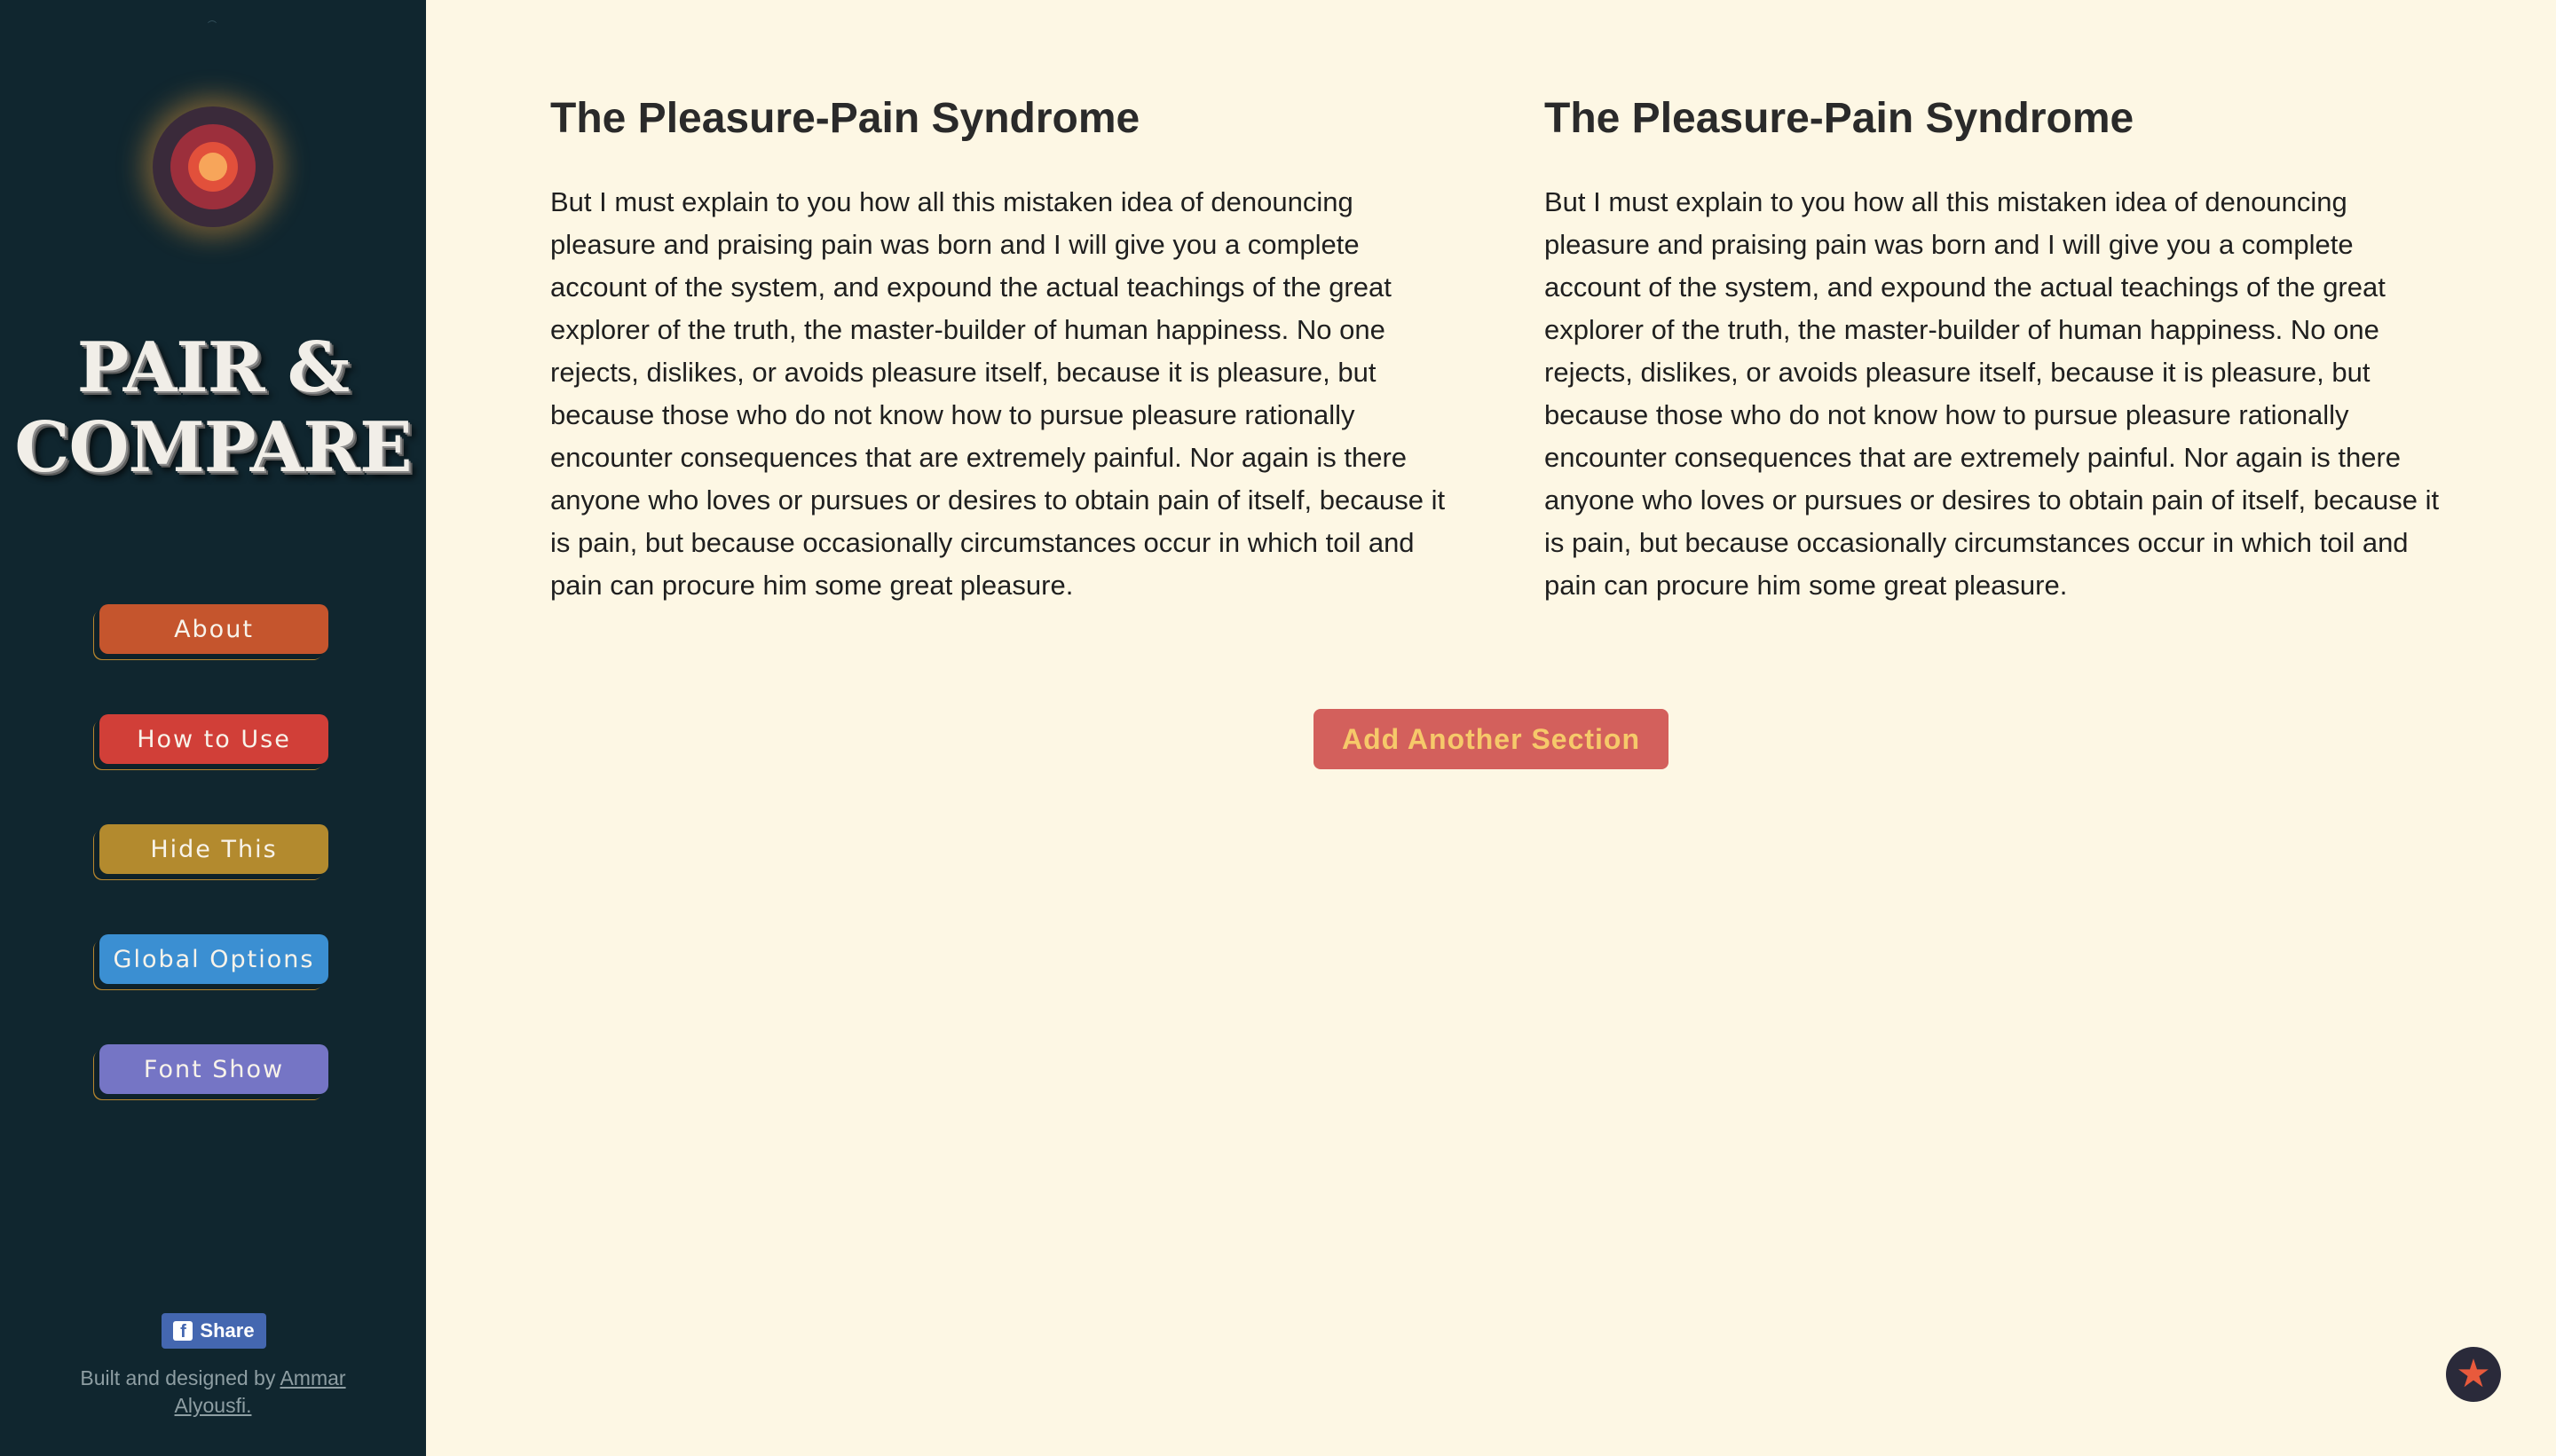 Image resolution: width=2556 pixels, height=1456 pixels. I want to click on decorative-mark-icon: ⌒, so click(212, 26).